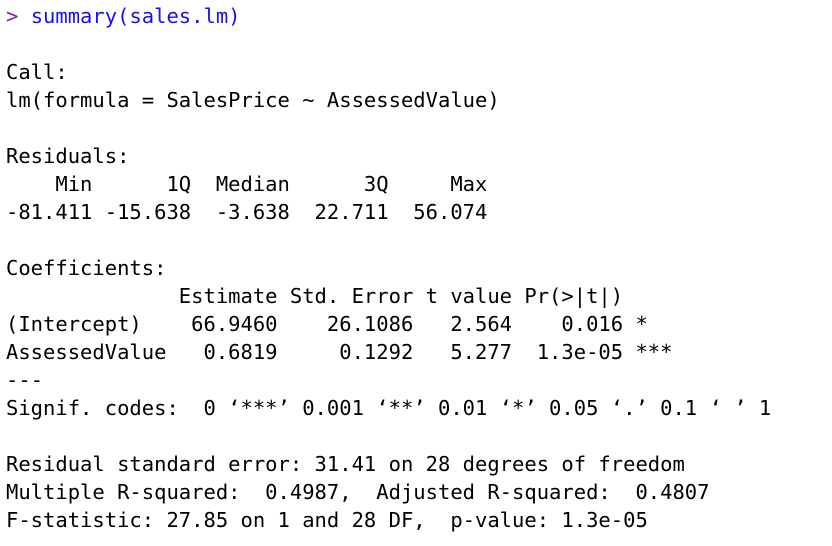  Describe the element at coordinates (37, 72) in the screenshot. I see `call-header: Call:` at that location.